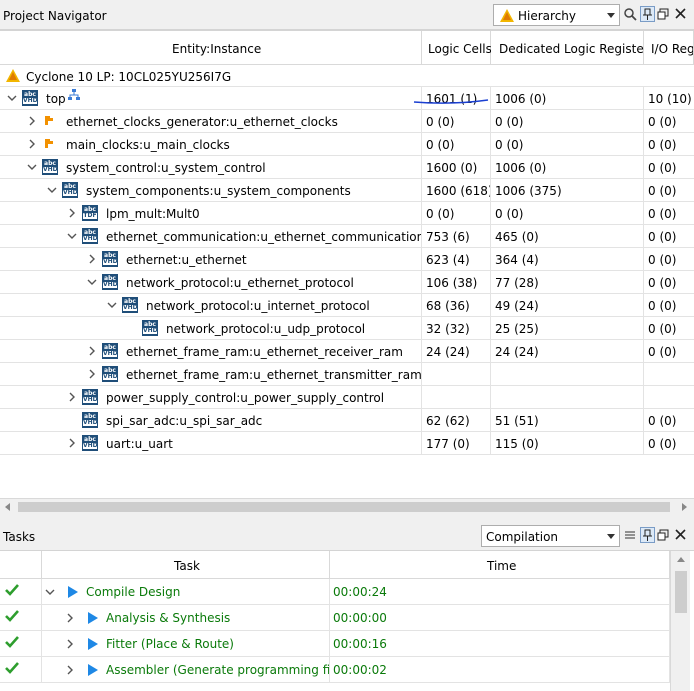 The image size is (694, 691). What do you see at coordinates (186, 565) in the screenshot?
I see `column-header-task: Task` at bounding box center [186, 565].